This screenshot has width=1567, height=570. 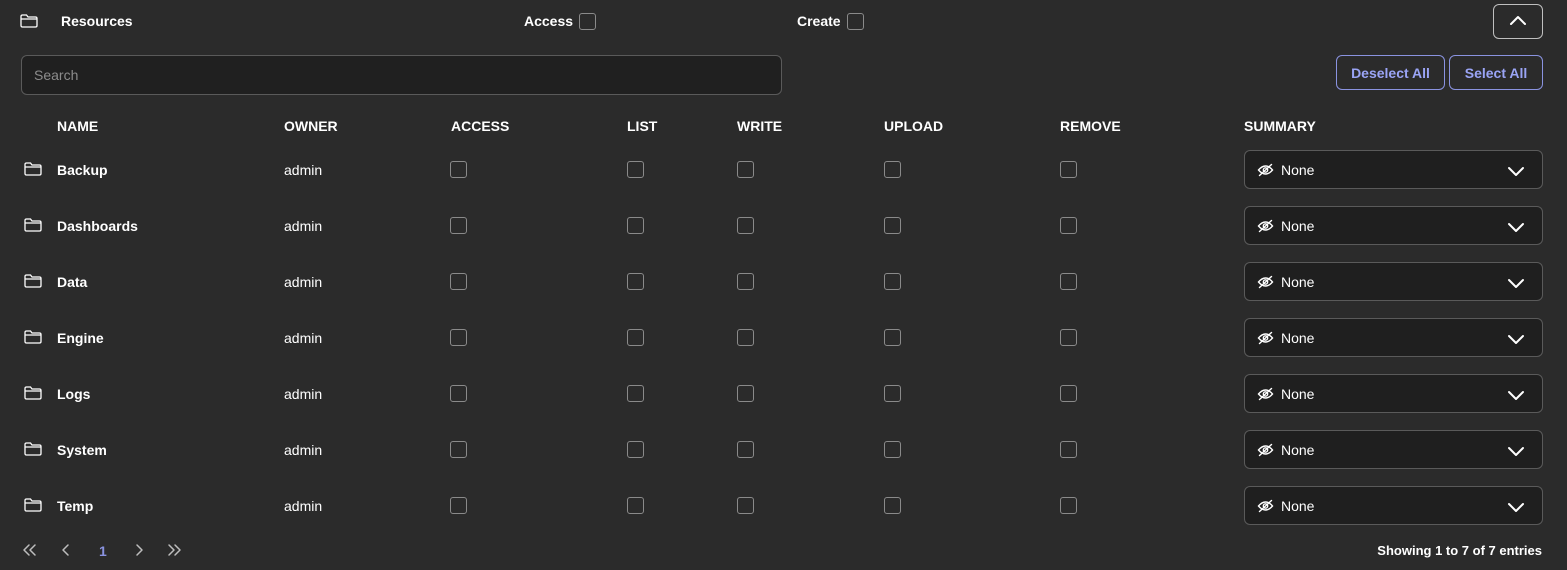 What do you see at coordinates (75, 506) in the screenshot?
I see `resource-name: Temp` at bounding box center [75, 506].